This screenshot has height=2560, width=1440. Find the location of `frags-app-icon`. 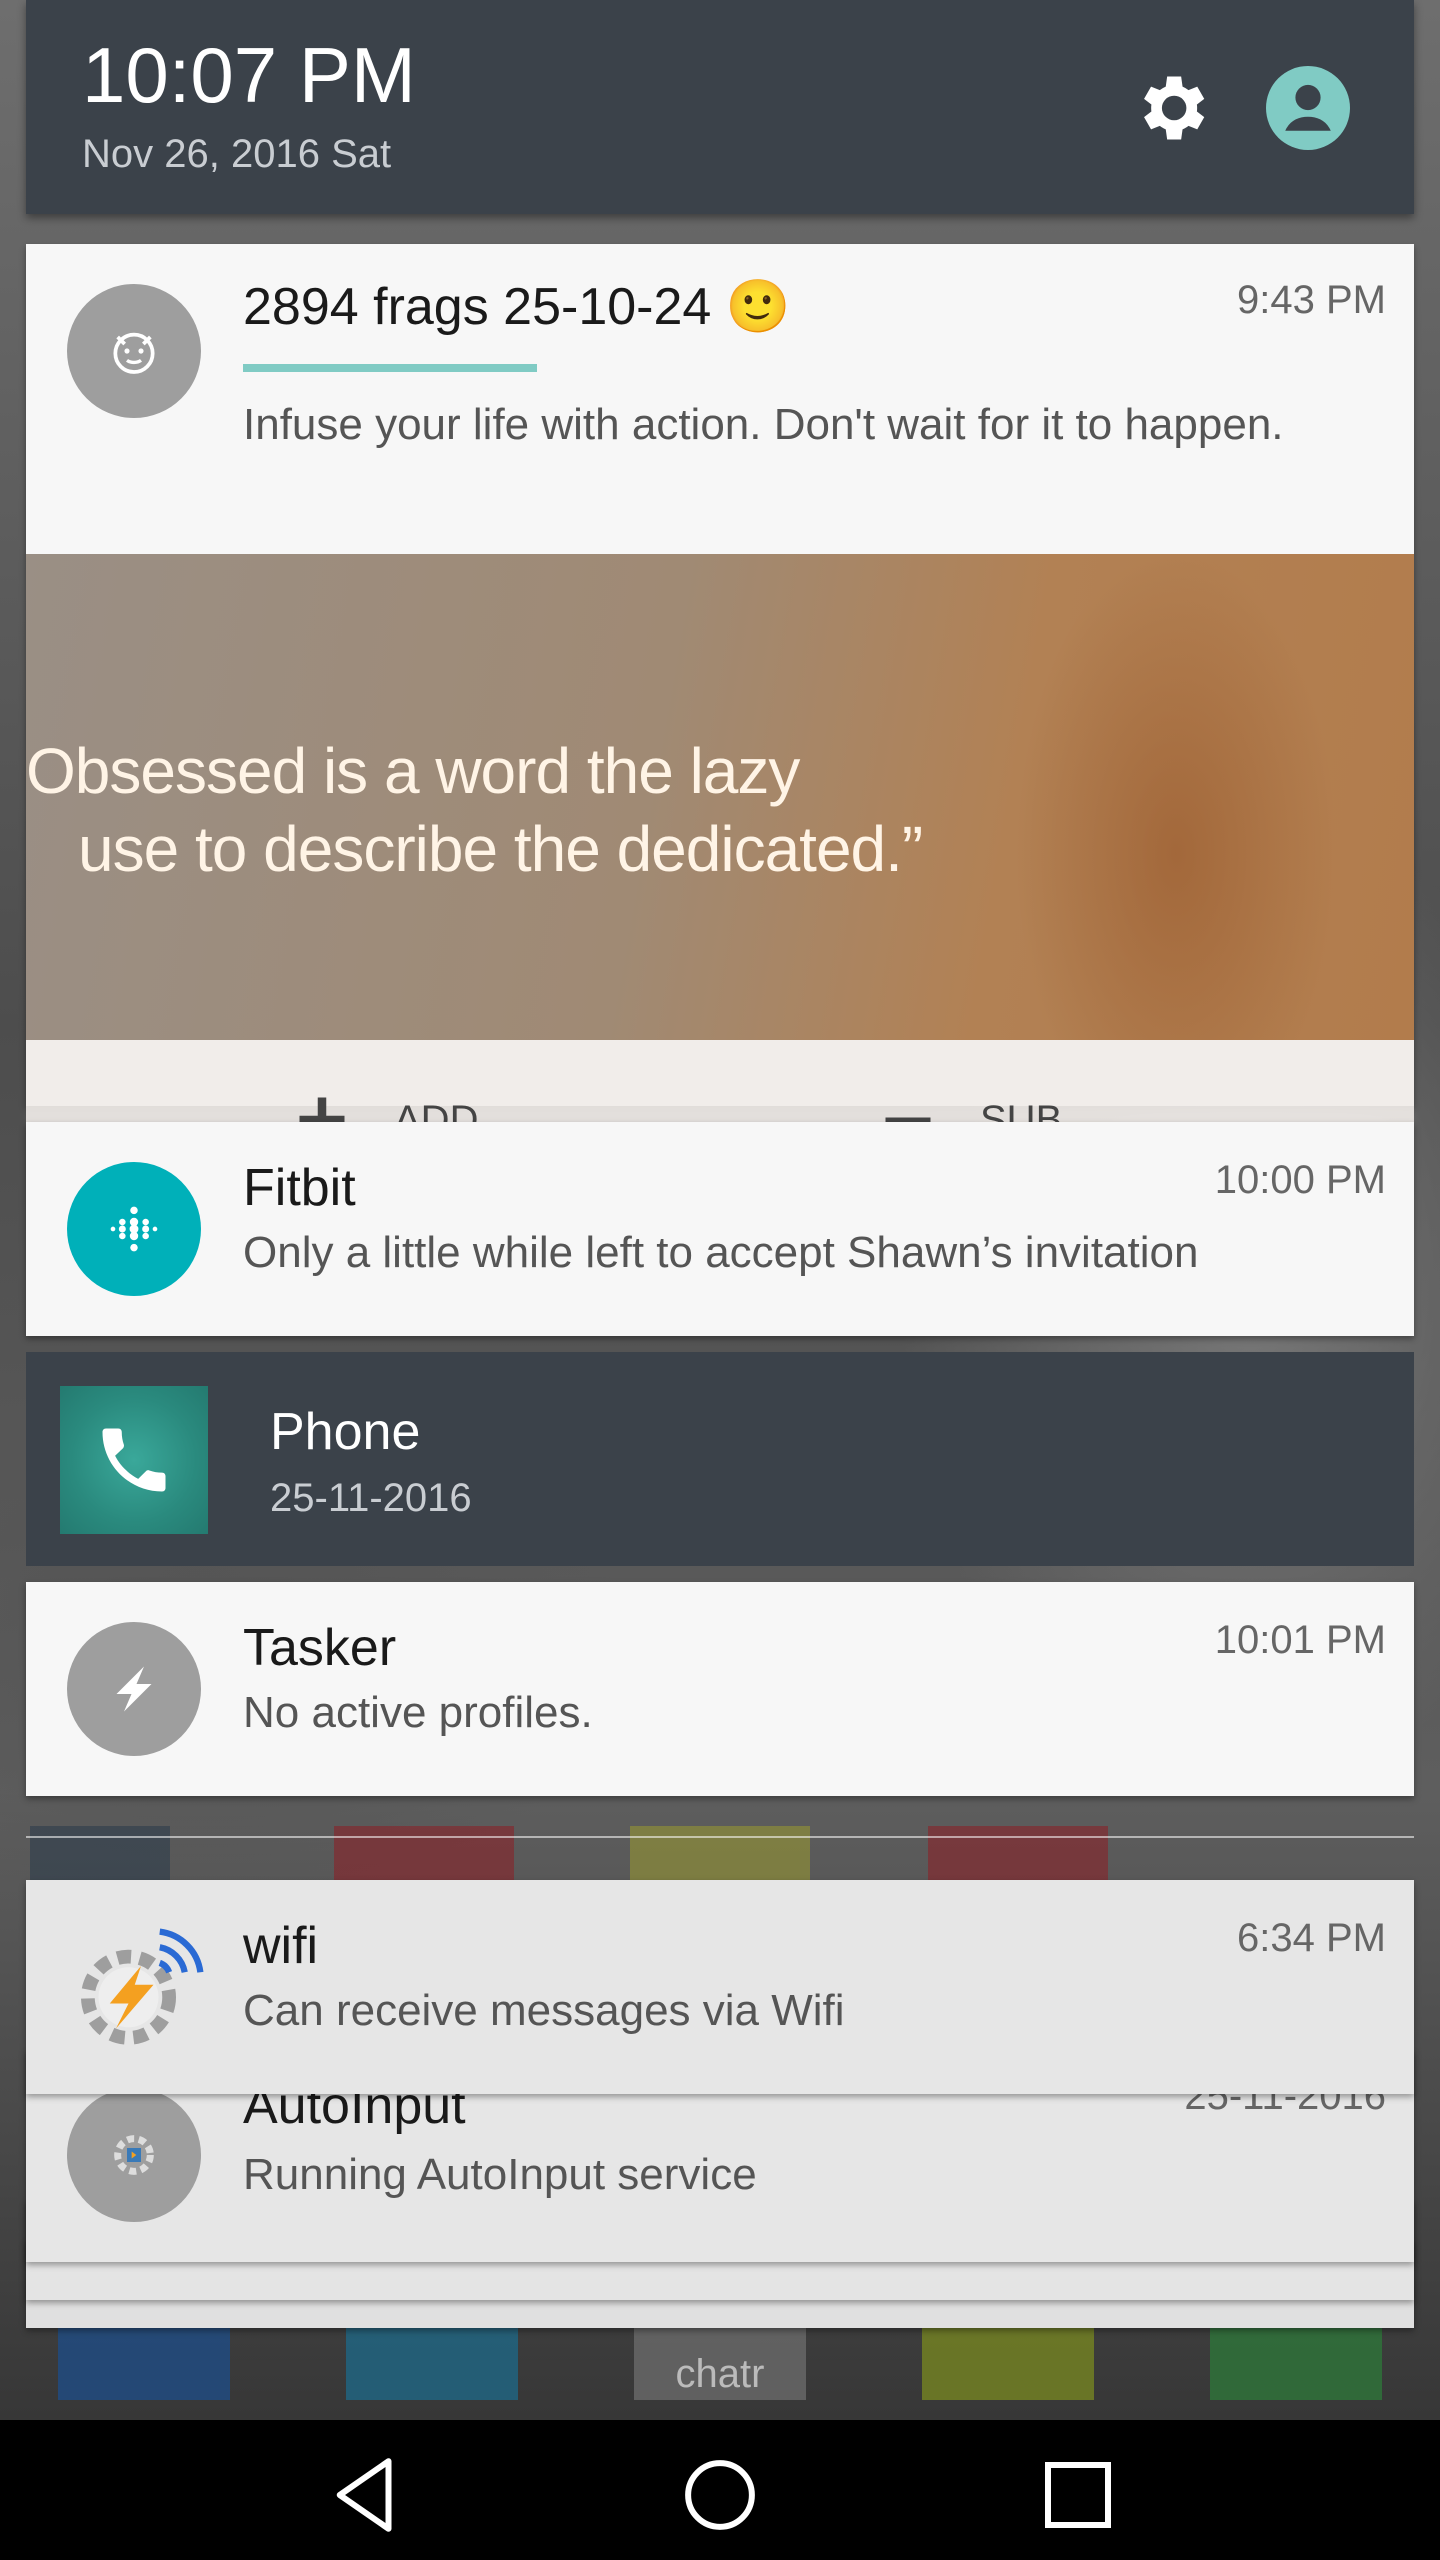

frags-app-icon is located at coordinates (134, 351).